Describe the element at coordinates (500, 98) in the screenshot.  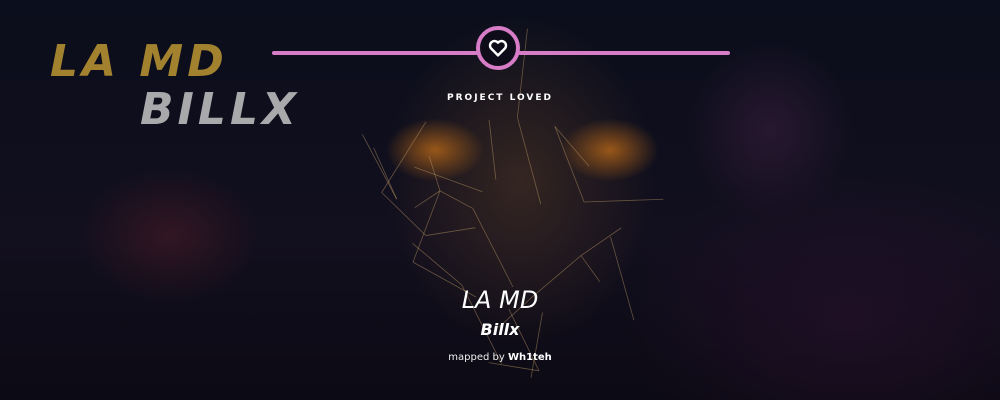
I see `status-label: PROJECT LOVED` at that location.